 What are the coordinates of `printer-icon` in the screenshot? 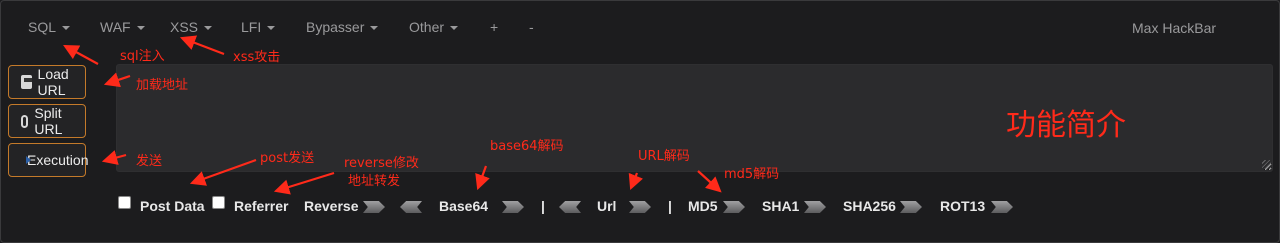 It's located at (26, 82).